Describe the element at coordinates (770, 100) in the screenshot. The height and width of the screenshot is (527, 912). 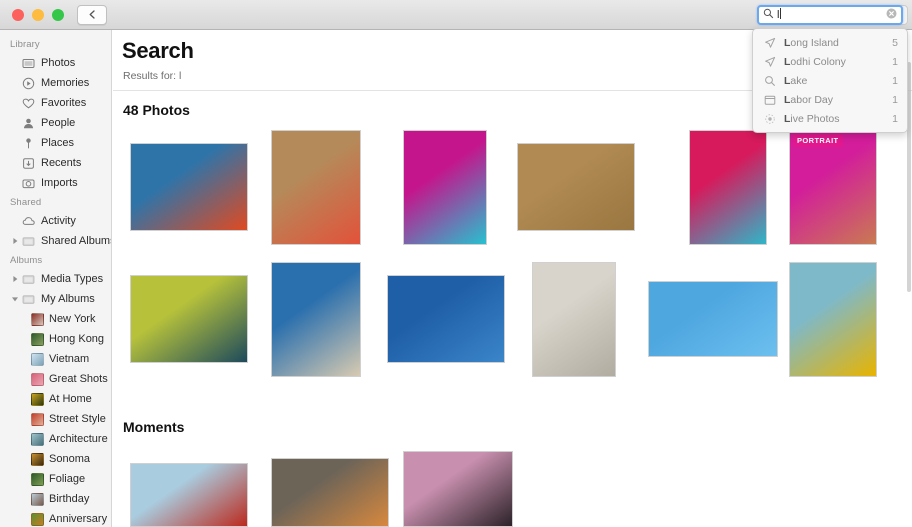
I see `calendar-icon` at that location.